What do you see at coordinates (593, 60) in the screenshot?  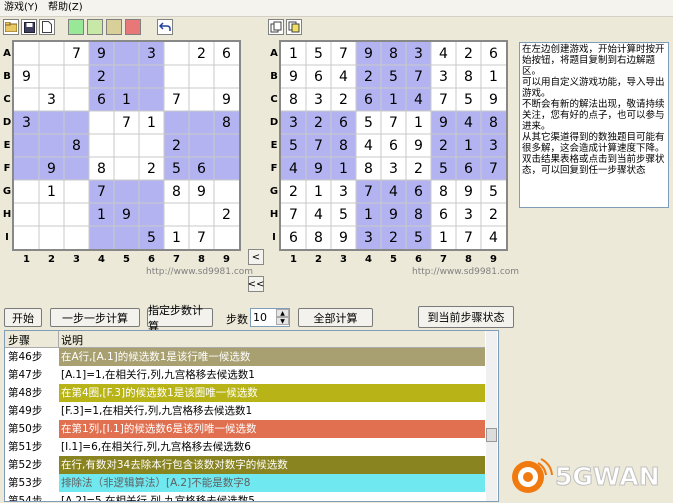 I see `help-line: 在左边创建游戏，开始计算时按开始按钮，将题目复制到右边解题区。` at bounding box center [593, 60].